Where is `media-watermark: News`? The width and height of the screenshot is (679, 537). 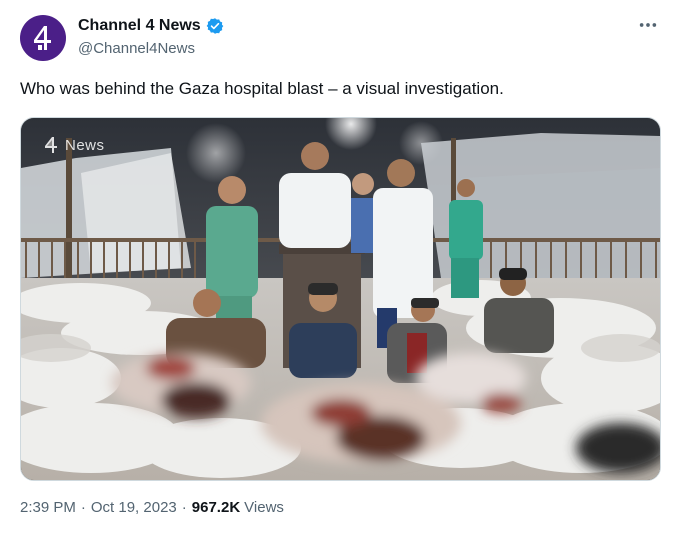
media-watermark: News is located at coordinates (74, 145).